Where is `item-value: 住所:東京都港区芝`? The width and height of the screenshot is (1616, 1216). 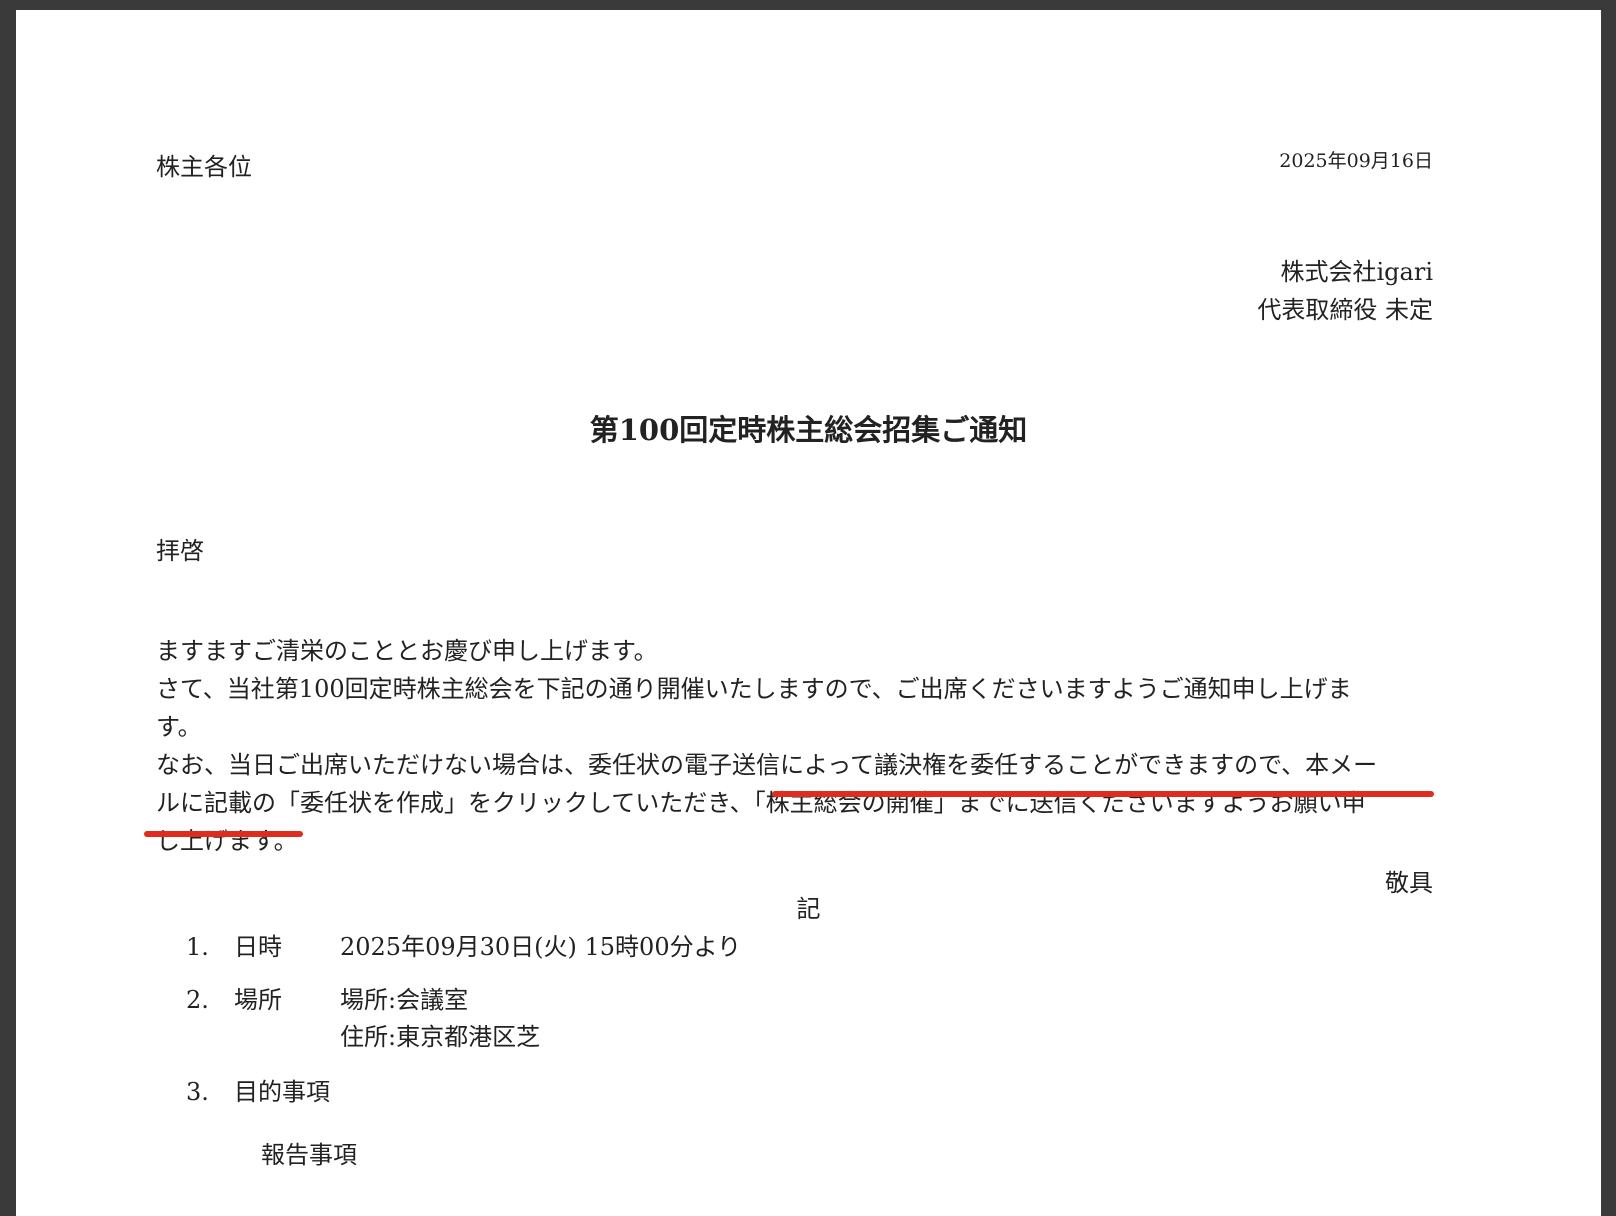 item-value: 住所:東京都港区芝 is located at coordinates (440, 1037).